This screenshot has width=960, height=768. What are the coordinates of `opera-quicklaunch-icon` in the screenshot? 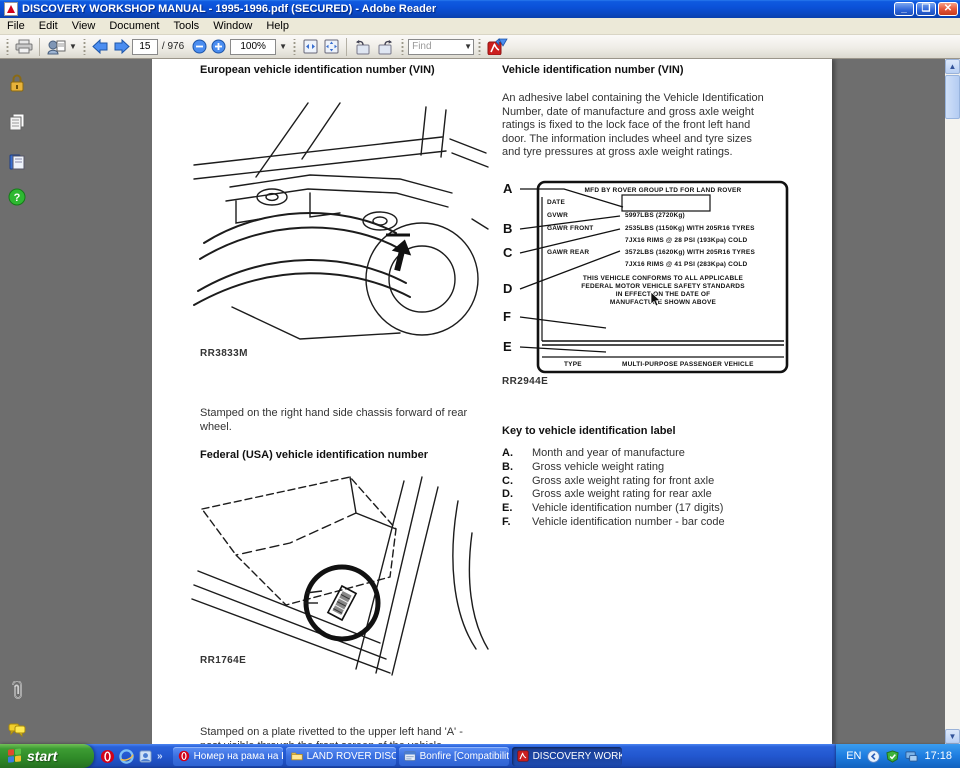 It's located at (107, 756).